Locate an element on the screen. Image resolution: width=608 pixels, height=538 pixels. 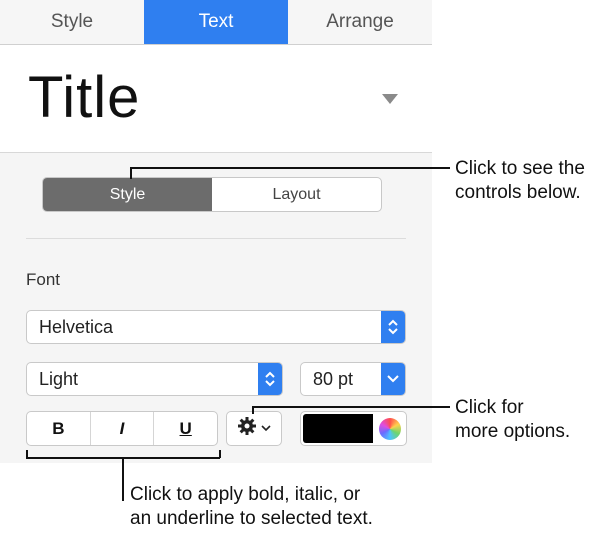
font-family-stepper-icon is located at coordinates (393, 327).